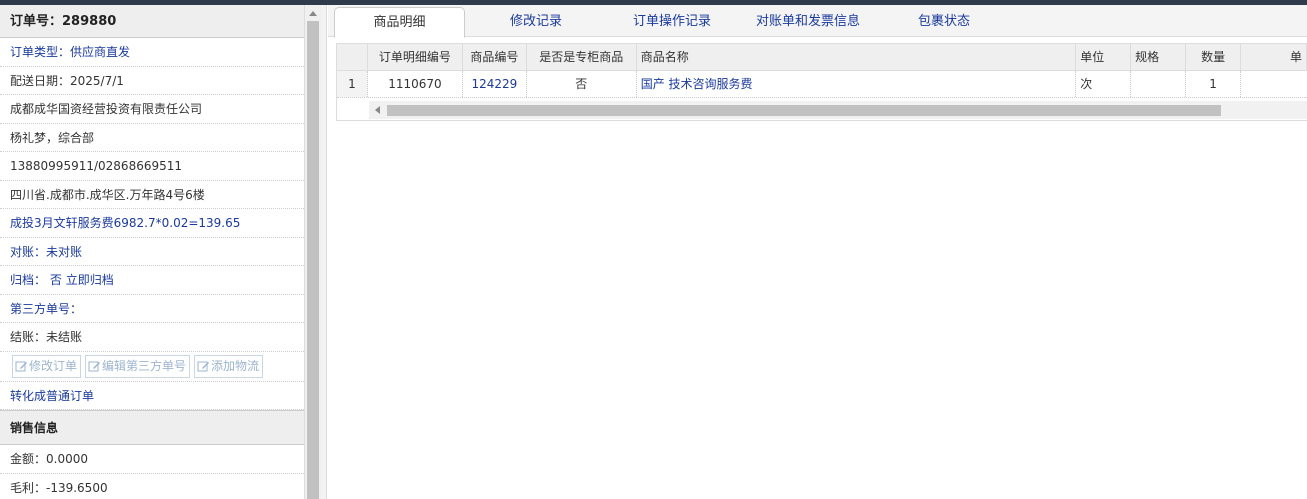 This screenshot has width=1307, height=499. I want to click on header-product-name: 商品名称, so click(857, 57).